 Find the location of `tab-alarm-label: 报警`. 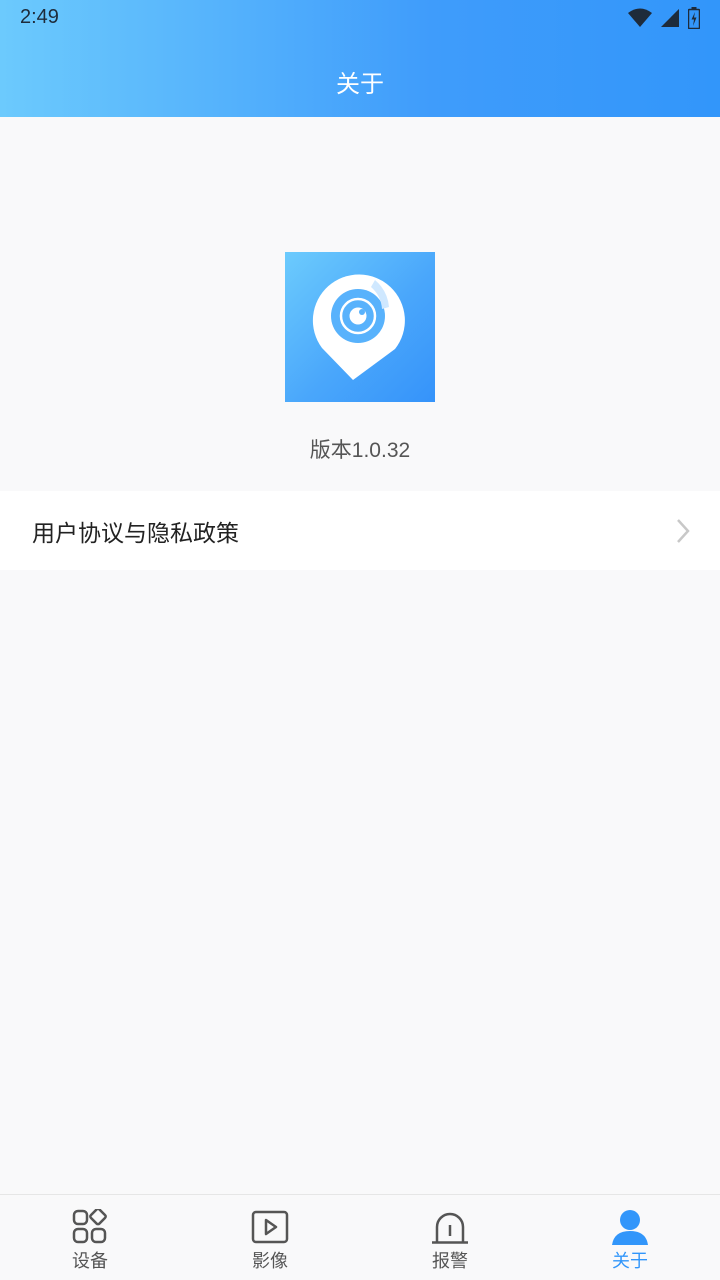

tab-alarm-label: 报警 is located at coordinates (450, 1261).